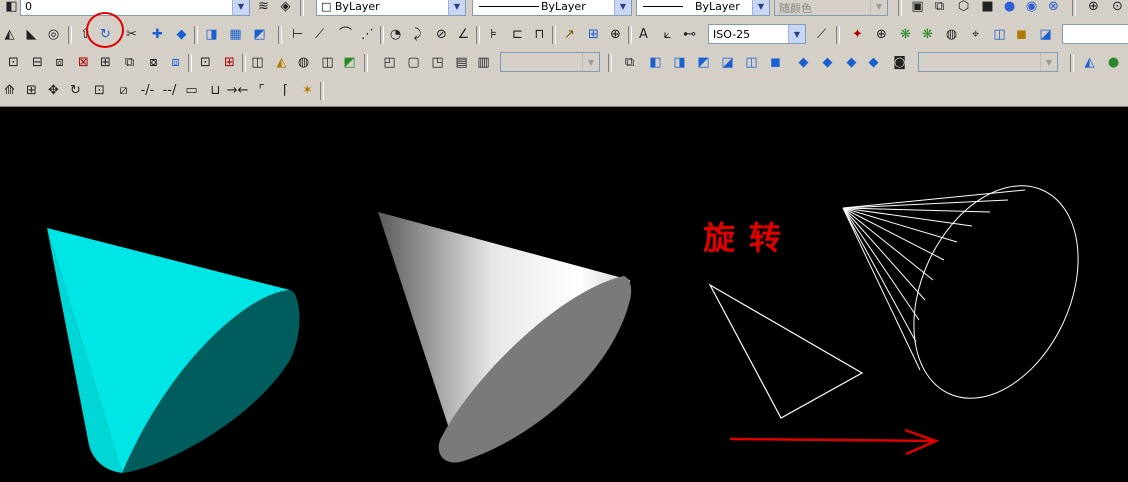 The width and height of the screenshot is (1128, 482). What do you see at coordinates (655, 62) in the screenshot?
I see `top-view-icon: ◧` at bounding box center [655, 62].